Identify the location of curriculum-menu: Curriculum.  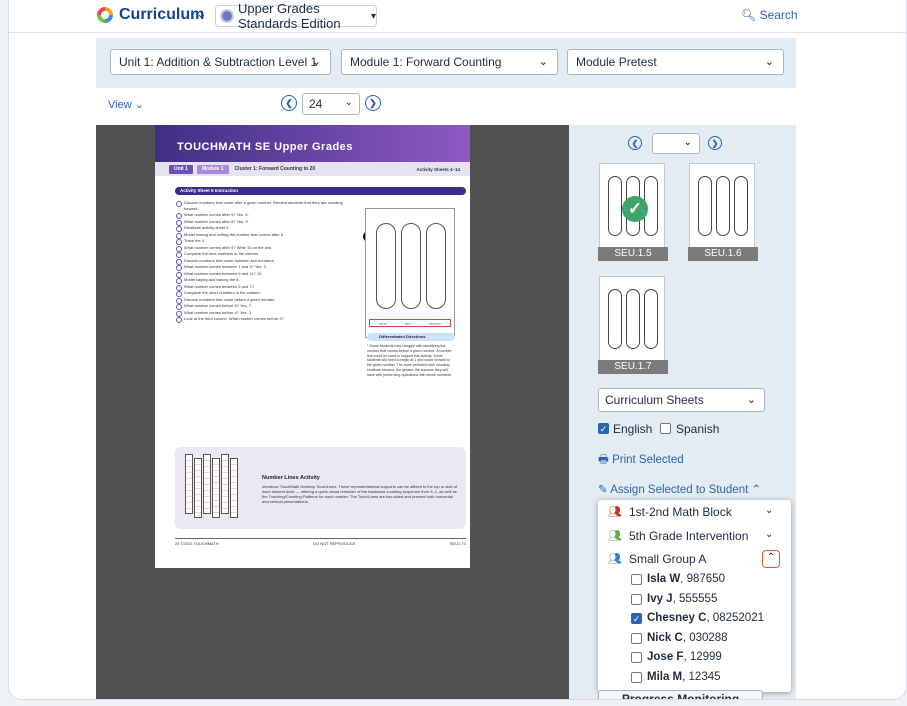
(161, 15).